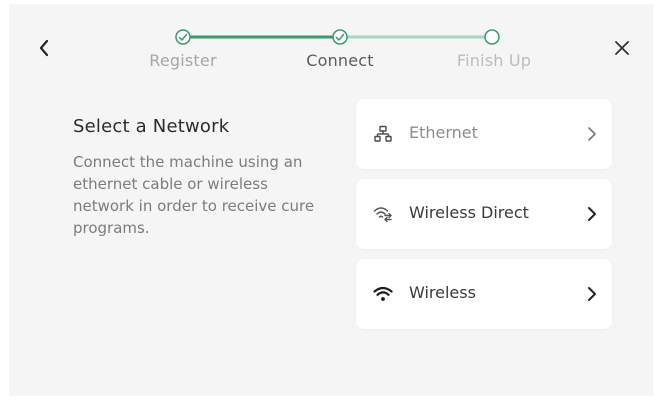 This screenshot has height=401, width=662. I want to click on ethernet-option: Ethernet, so click(484, 134).